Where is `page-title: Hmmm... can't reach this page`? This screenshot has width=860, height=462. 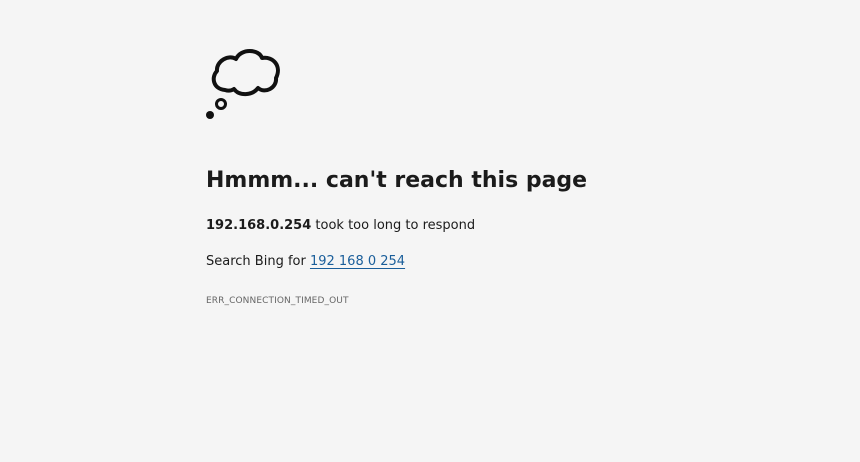
page-title: Hmmm... can't reach this page is located at coordinates (397, 180).